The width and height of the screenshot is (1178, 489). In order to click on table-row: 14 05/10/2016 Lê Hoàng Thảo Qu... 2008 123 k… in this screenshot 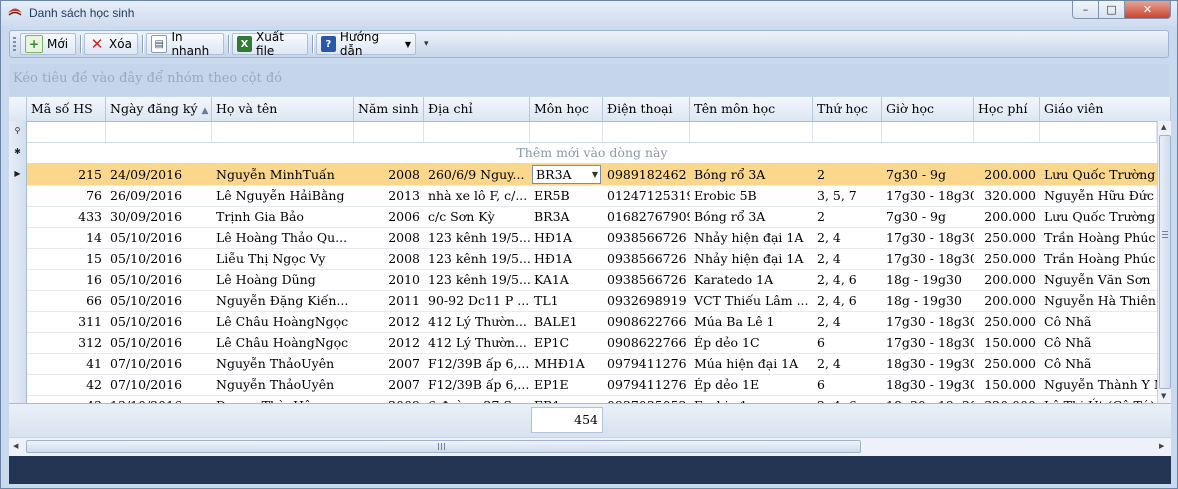, I will do `click(592, 238)`.